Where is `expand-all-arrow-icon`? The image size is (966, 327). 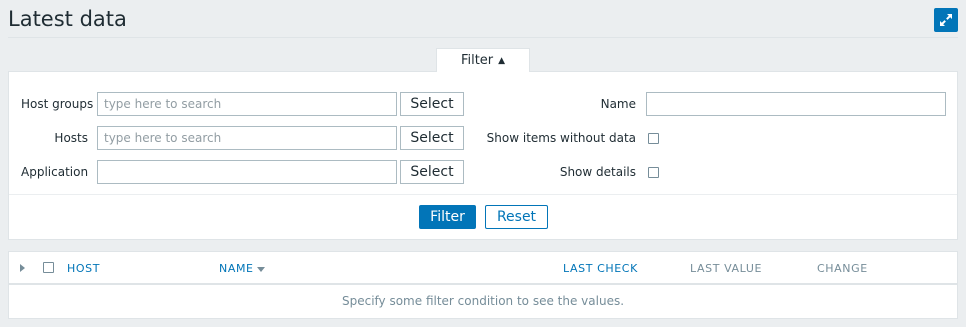
expand-all-arrow-icon is located at coordinates (22, 268).